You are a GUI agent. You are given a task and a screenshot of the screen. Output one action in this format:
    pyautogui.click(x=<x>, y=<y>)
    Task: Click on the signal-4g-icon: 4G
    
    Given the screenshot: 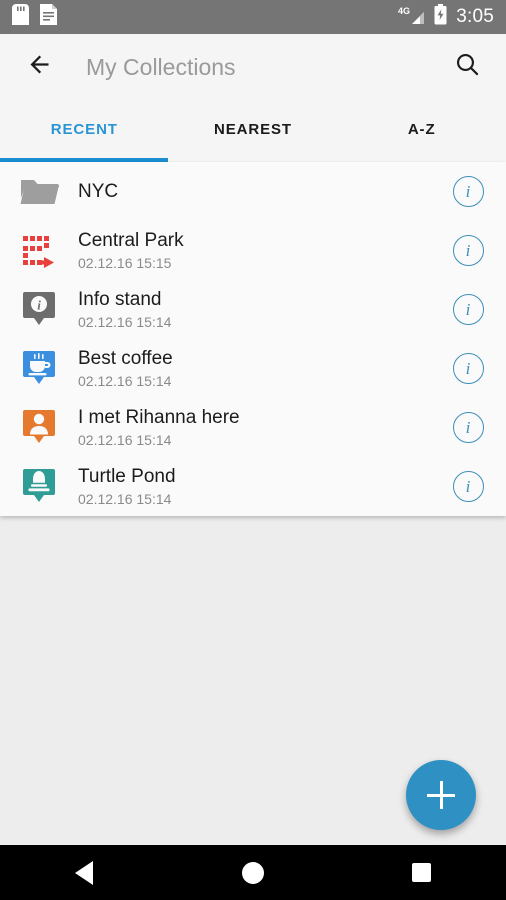 What is the action you would take?
    pyautogui.click(x=411, y=17)
    